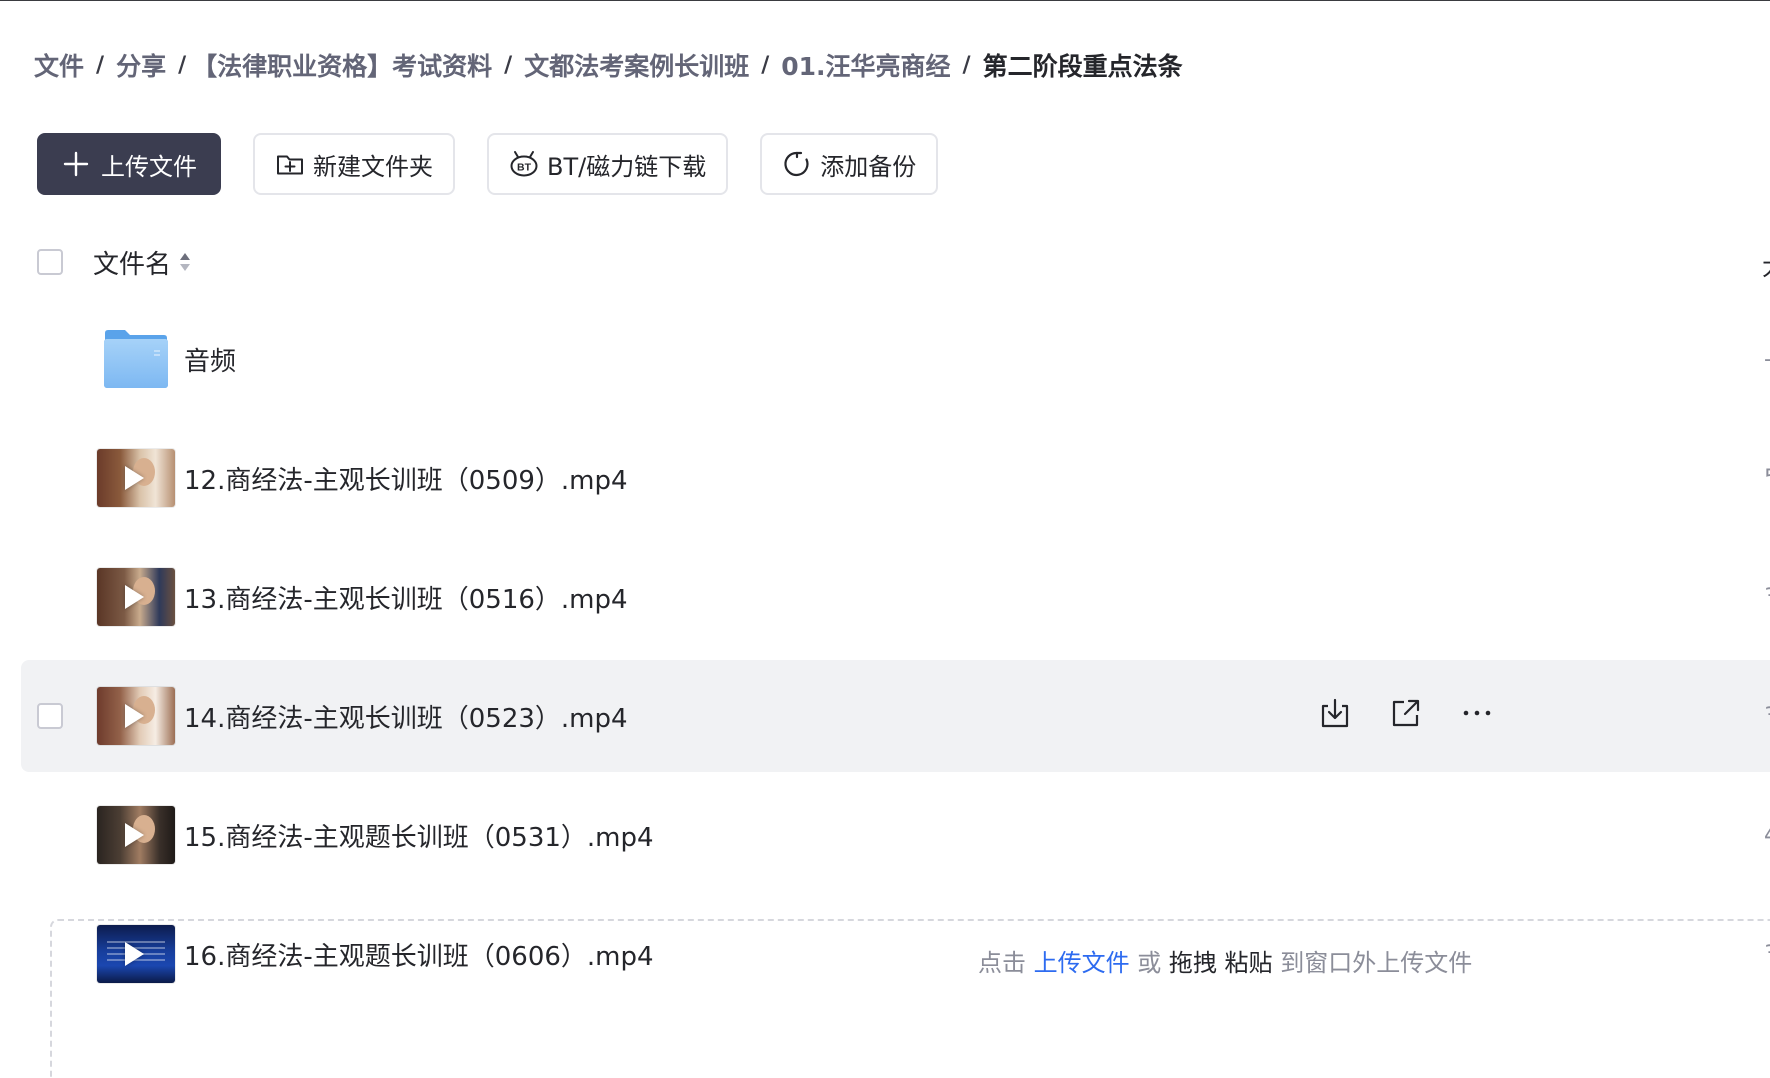  I want to click on toolbar: 上传文件 新建文件夹 BT BT/磁力链下载 添加备份, so click(488, 164).